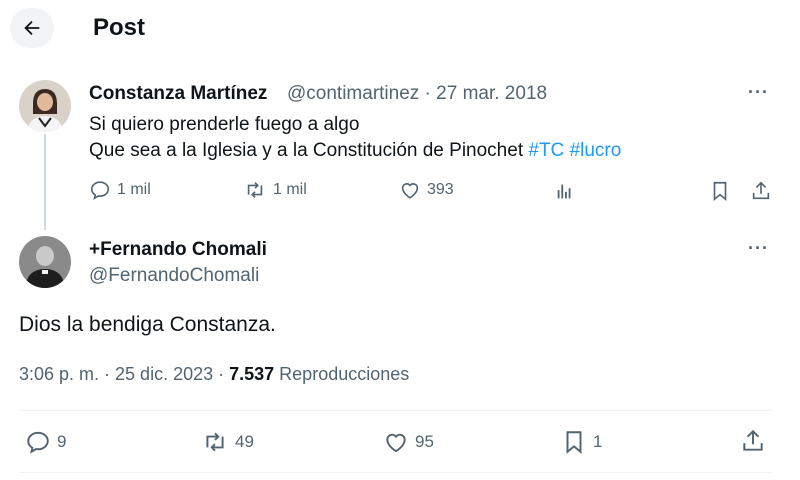 This screenshot has width=800, height=480. What do you see at coordinates (252, 374) in the screenshot?
I see `views-count: 7.537` at bounding box center [252, 374].